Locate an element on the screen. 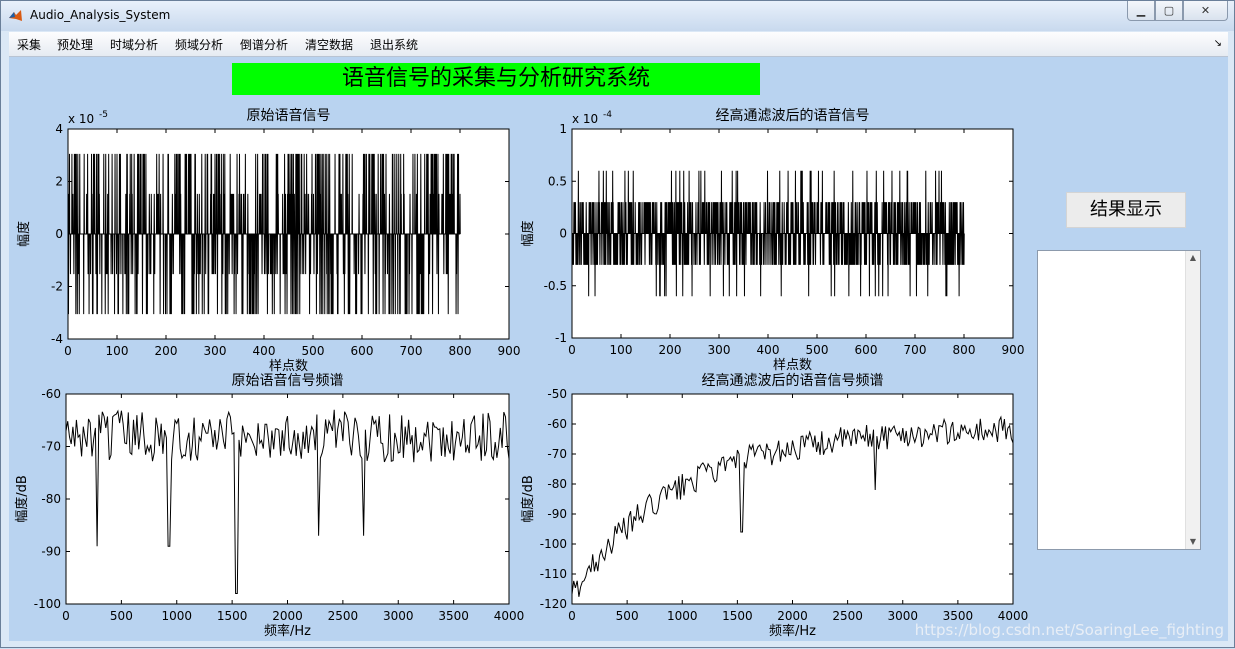  x-tick-label-2-8: 4000 is located at coordinates (509, 616).